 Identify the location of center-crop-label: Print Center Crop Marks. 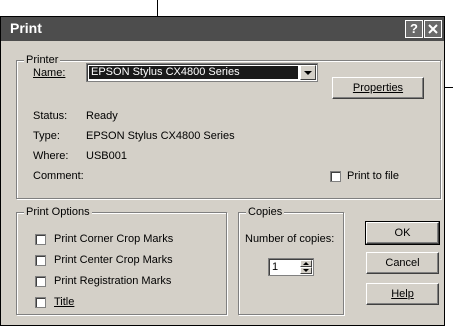
(113, 260).